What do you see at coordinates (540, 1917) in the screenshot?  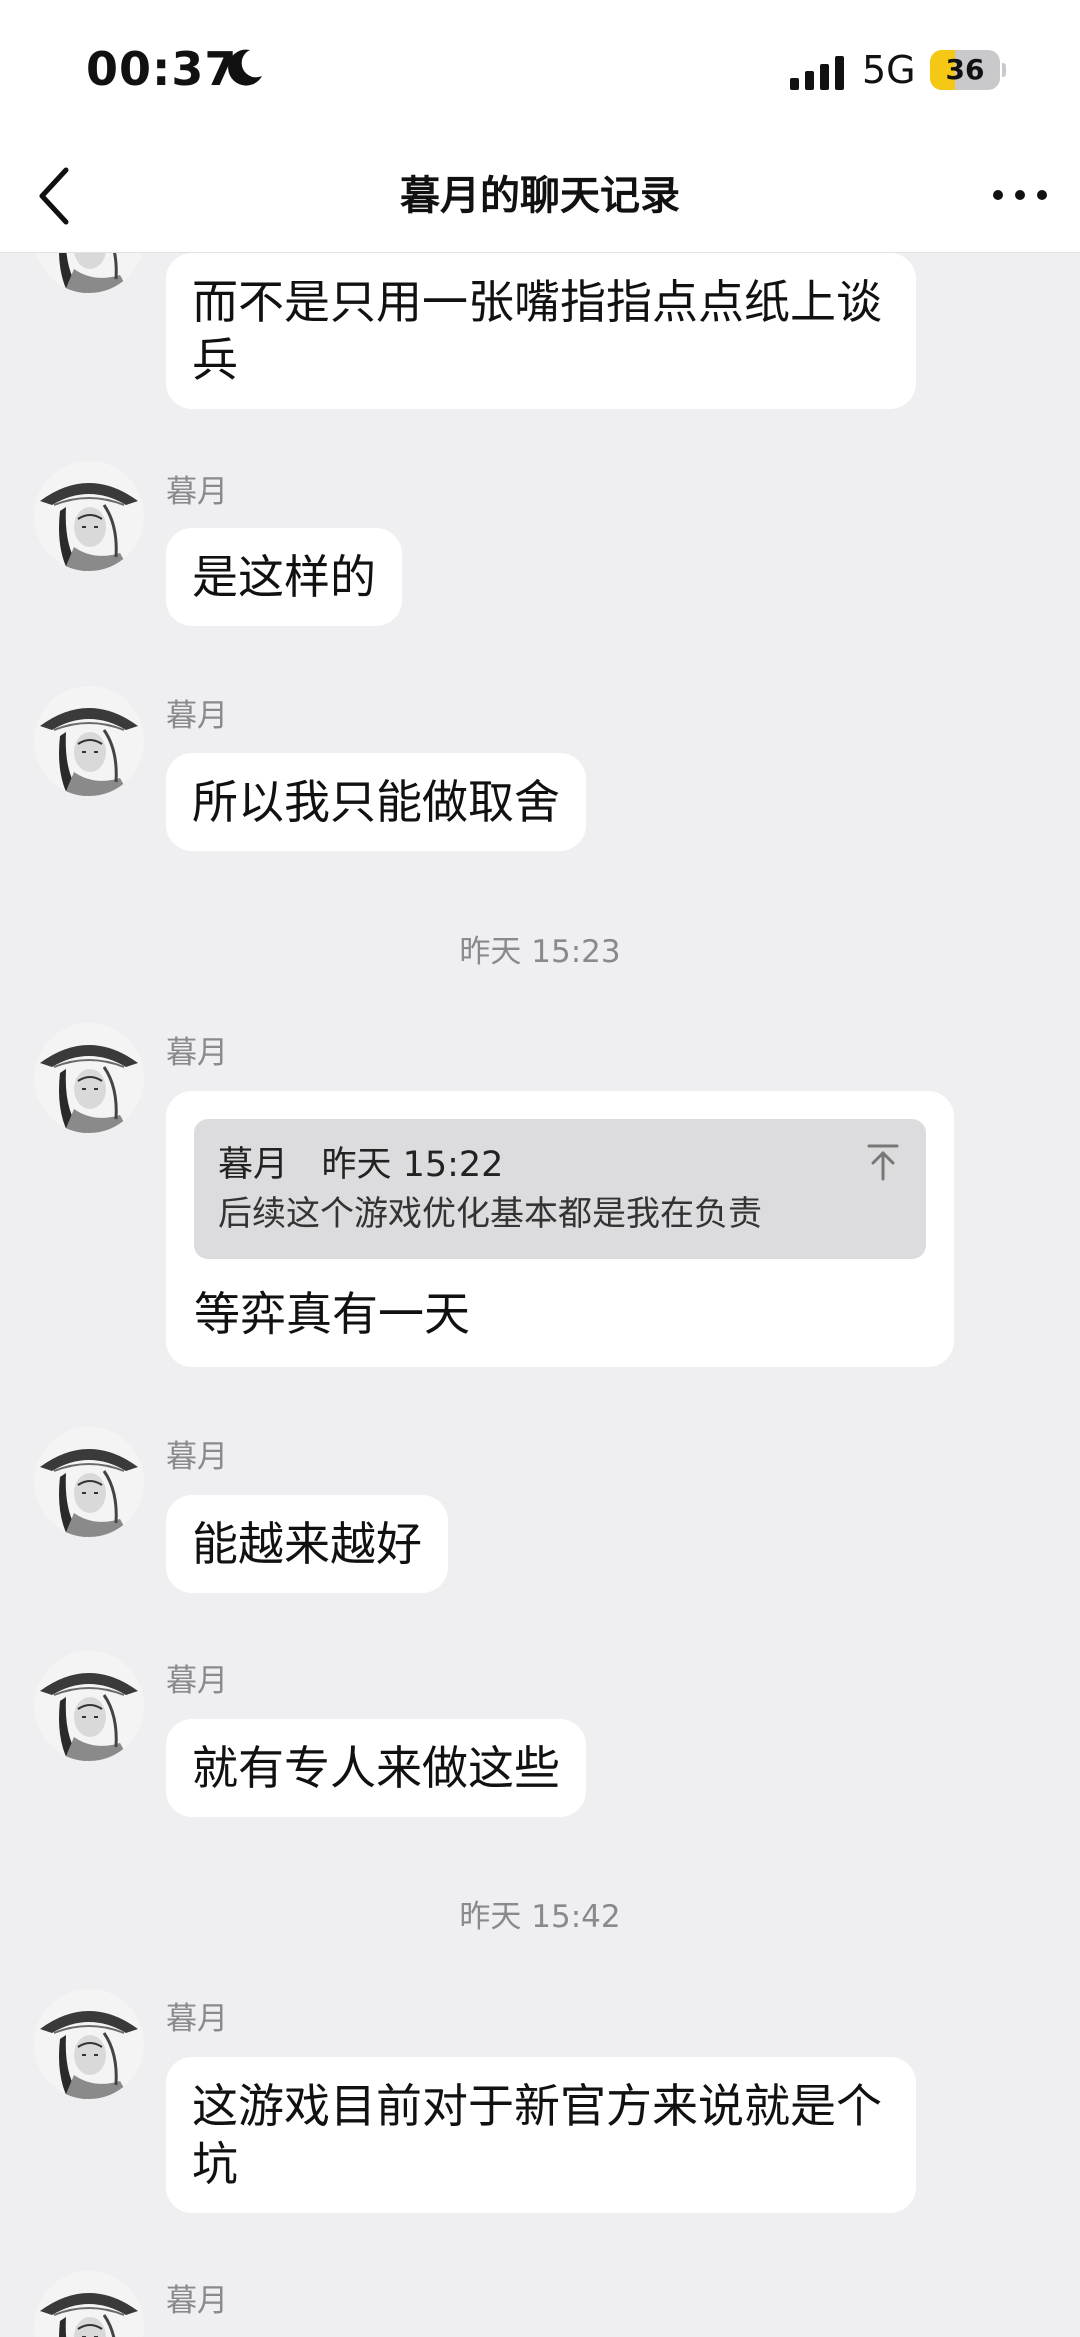 I see `timestamp: 昨天 15:42` at bounding box center [540, 1917].